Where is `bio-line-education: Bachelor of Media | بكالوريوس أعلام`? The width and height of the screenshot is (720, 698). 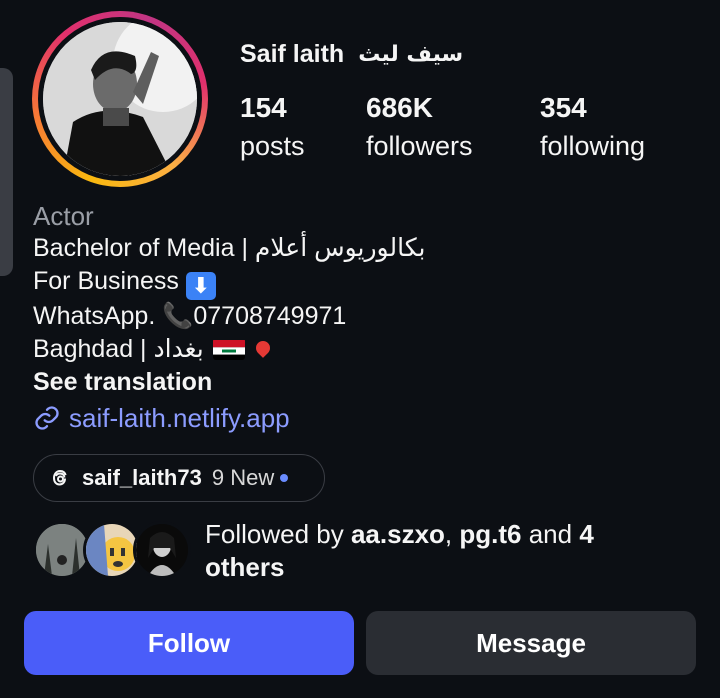 bio-line-education: Bachelor of Media | بكالوريوس أعلام is located at coordinates (229, 248).